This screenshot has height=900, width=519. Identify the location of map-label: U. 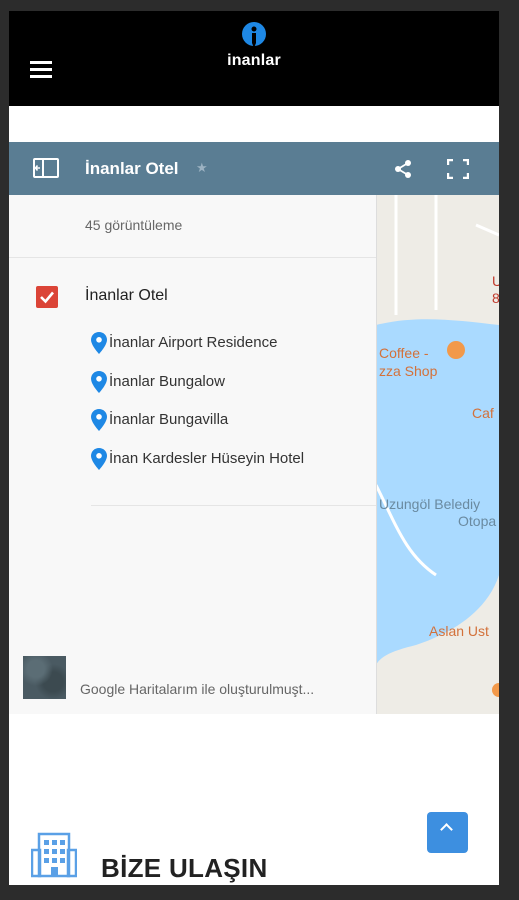
(495, 281).